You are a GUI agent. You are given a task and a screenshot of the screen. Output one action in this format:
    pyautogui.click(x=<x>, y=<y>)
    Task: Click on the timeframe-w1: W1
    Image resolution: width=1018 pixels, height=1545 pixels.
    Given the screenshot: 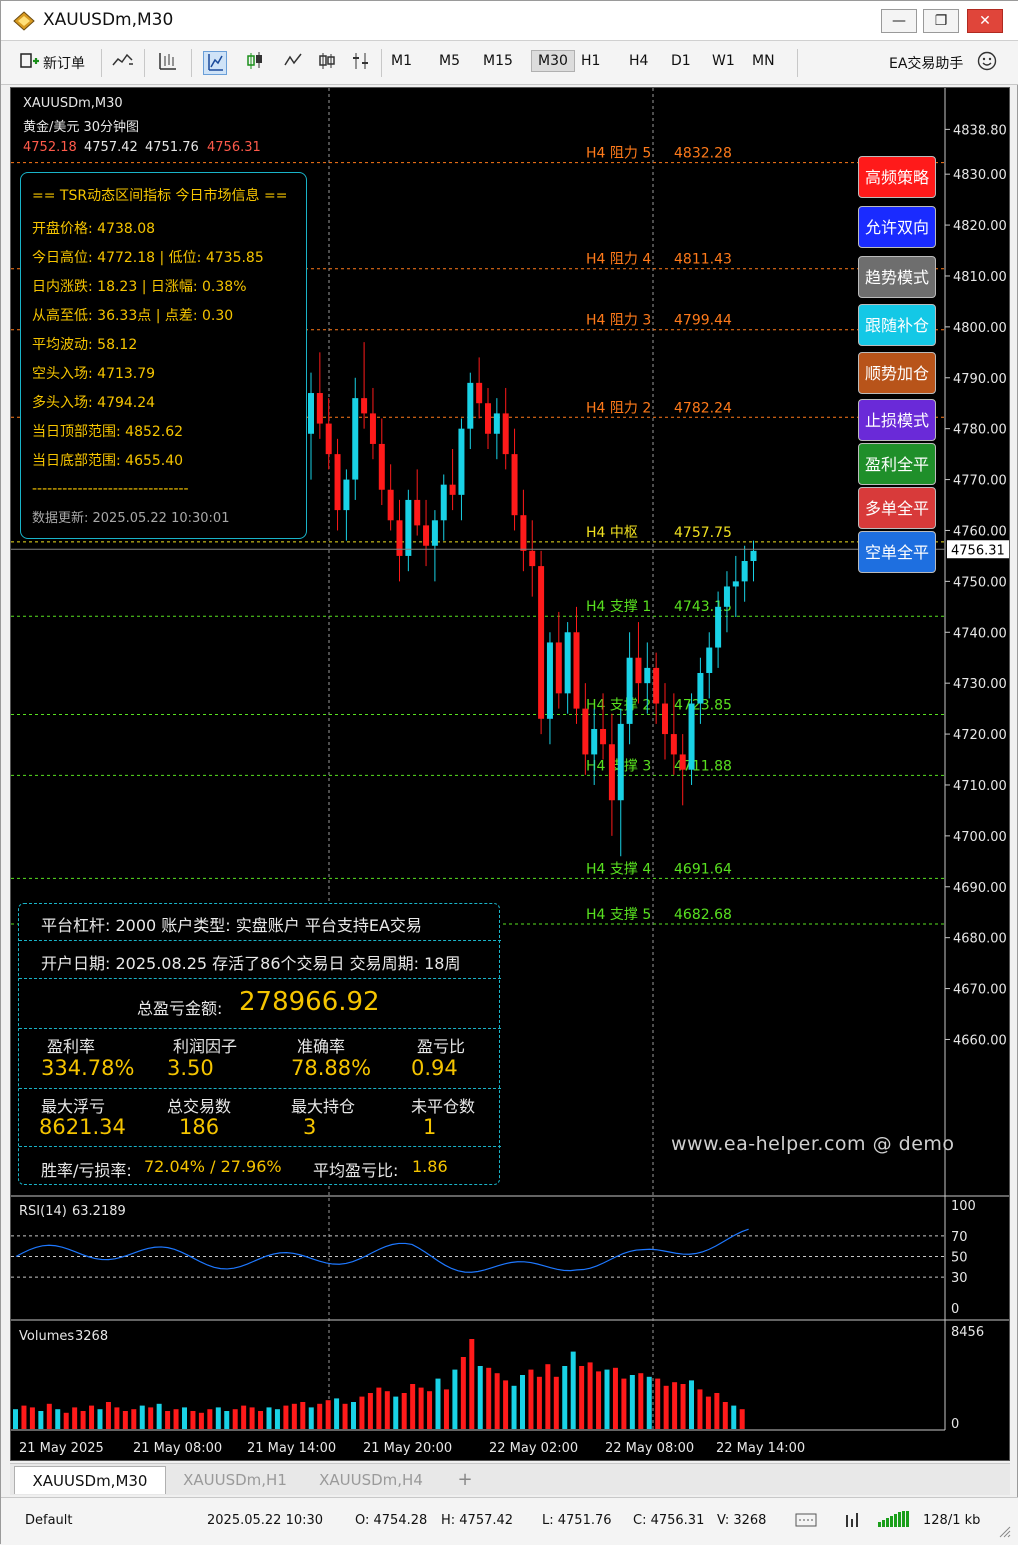 What is the action you would take?
    pyautogui.click(x=723, y=61)
    